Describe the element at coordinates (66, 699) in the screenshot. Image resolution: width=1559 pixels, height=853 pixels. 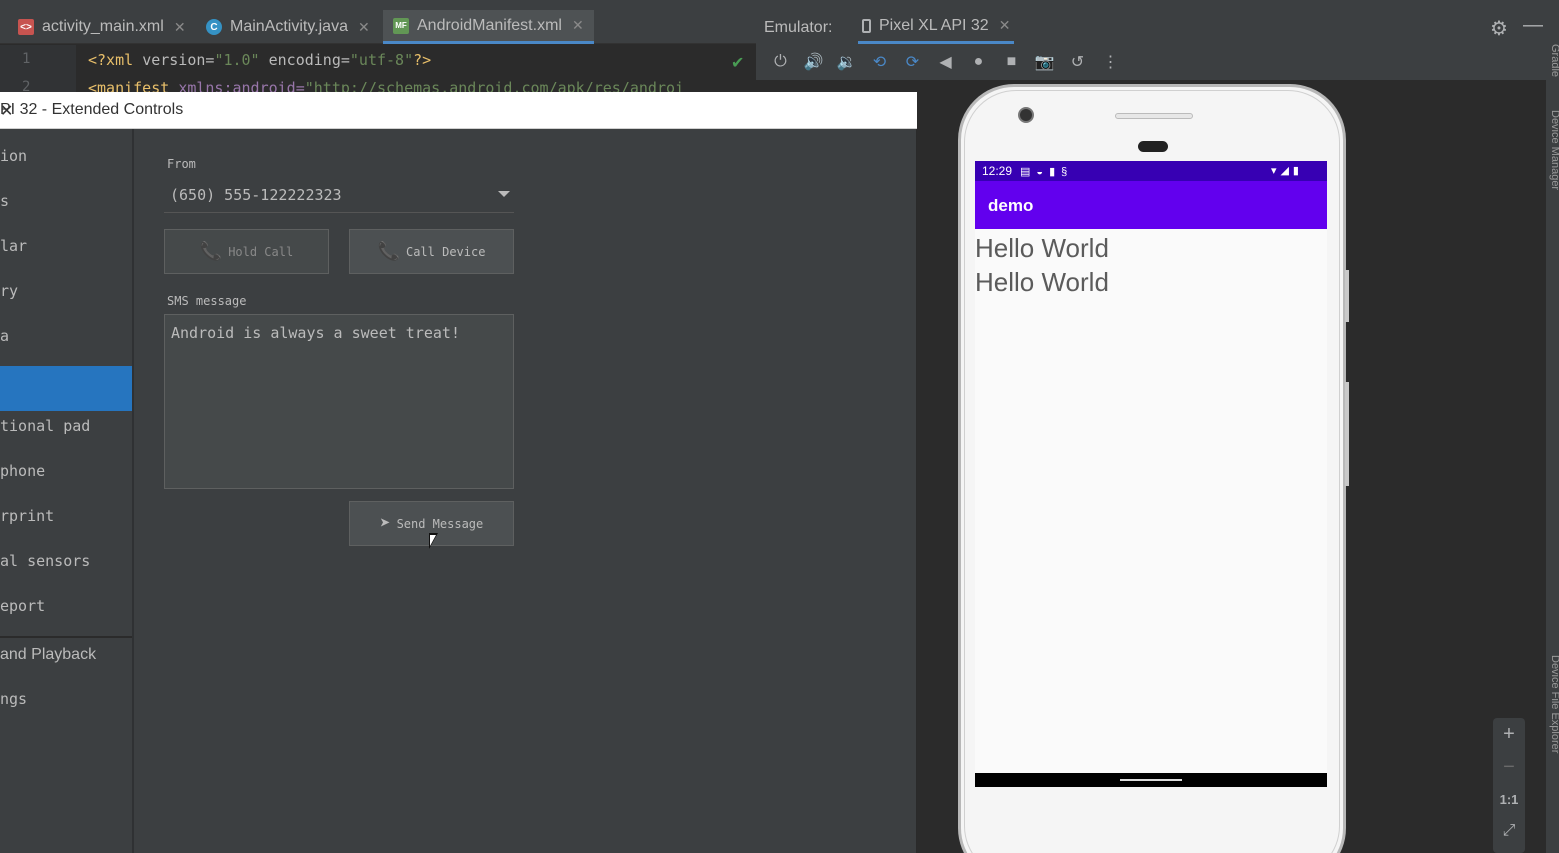
I see `nav-item: ngs` at that location.